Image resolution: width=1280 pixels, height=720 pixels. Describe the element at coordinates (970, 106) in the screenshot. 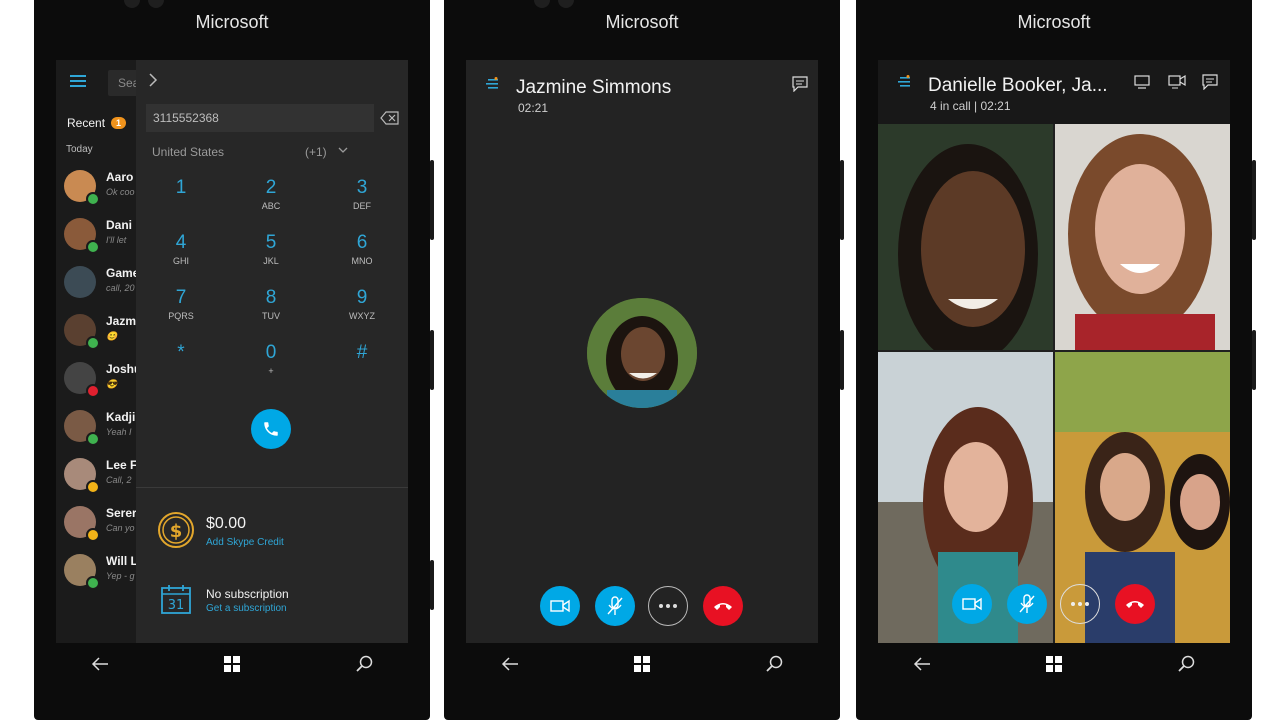

I see `call-status: 4 in call | 02:21` at that location.